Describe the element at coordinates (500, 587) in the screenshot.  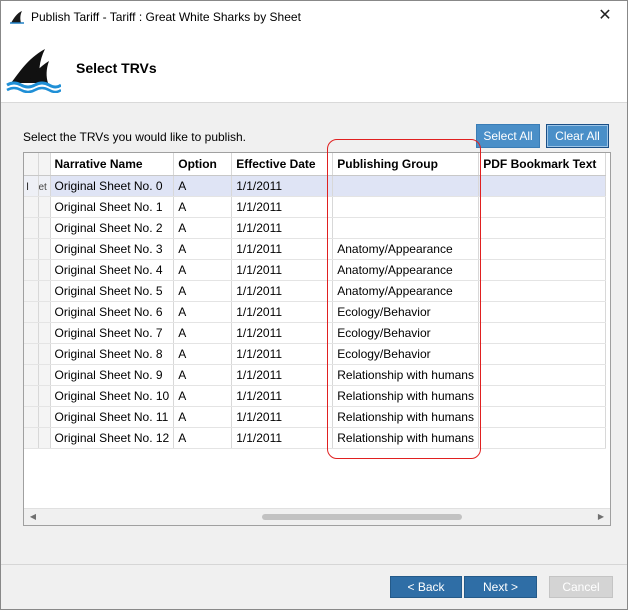
I see `next-button: Next >` at that location.